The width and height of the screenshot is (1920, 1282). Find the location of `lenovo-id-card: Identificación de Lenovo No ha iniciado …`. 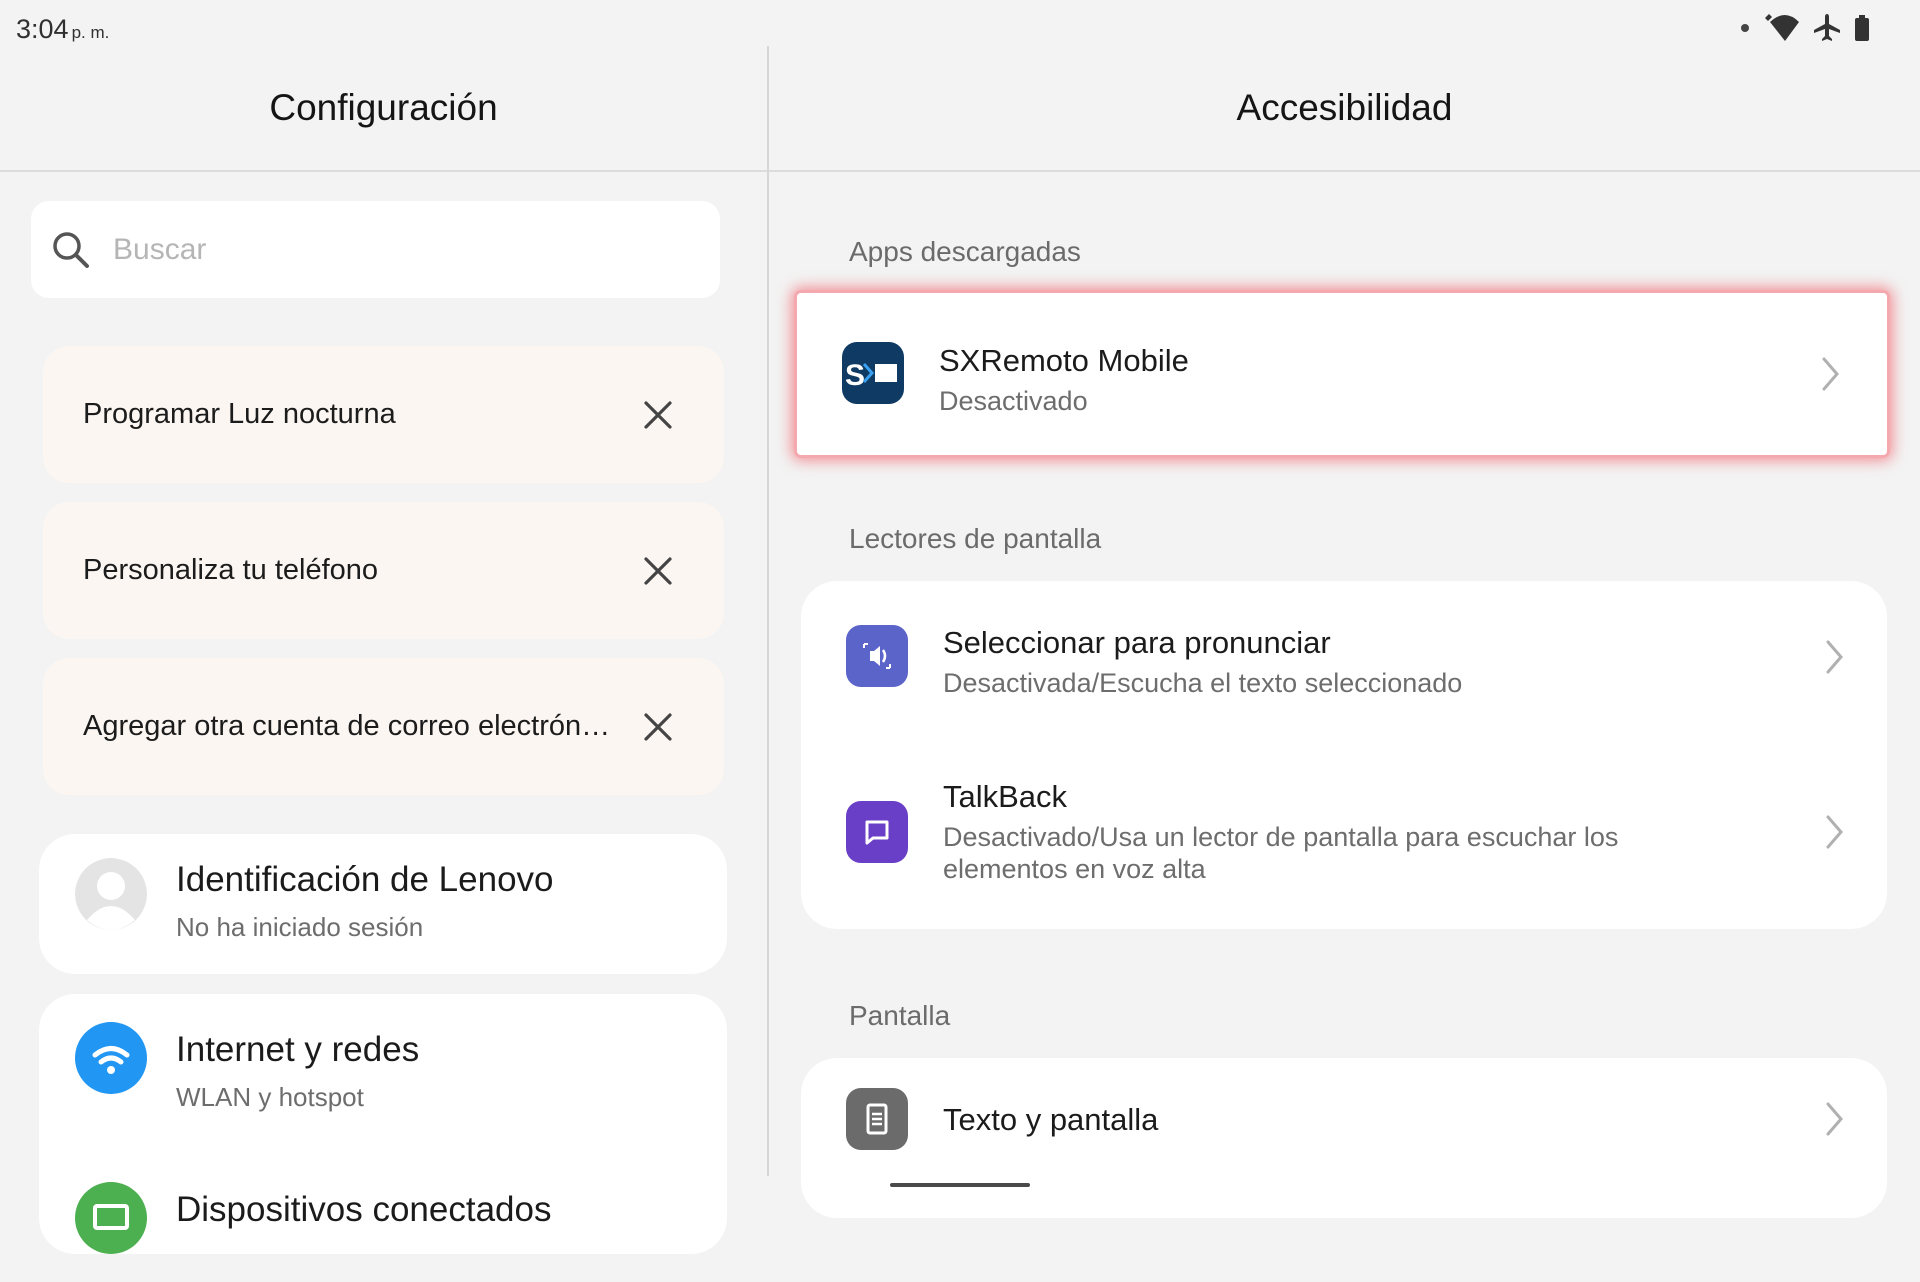

lenovo-id-card: Identificación de Lenovo No ha iniciado … is located at coordinates (383, 904).